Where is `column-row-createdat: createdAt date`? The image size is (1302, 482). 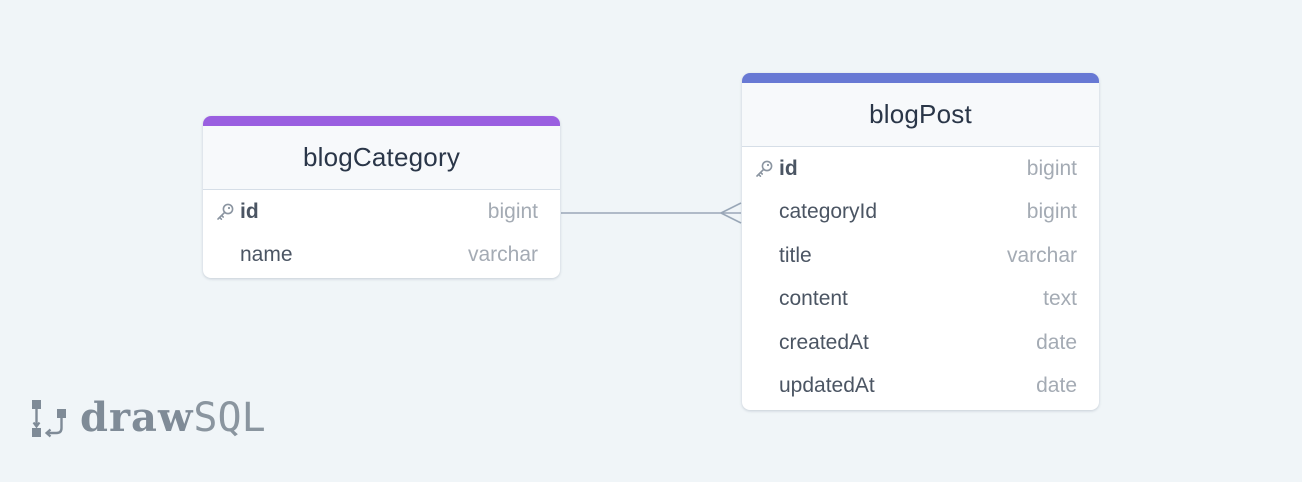 column-row-createdat: createdAt date is located at coordinates (920, 343).